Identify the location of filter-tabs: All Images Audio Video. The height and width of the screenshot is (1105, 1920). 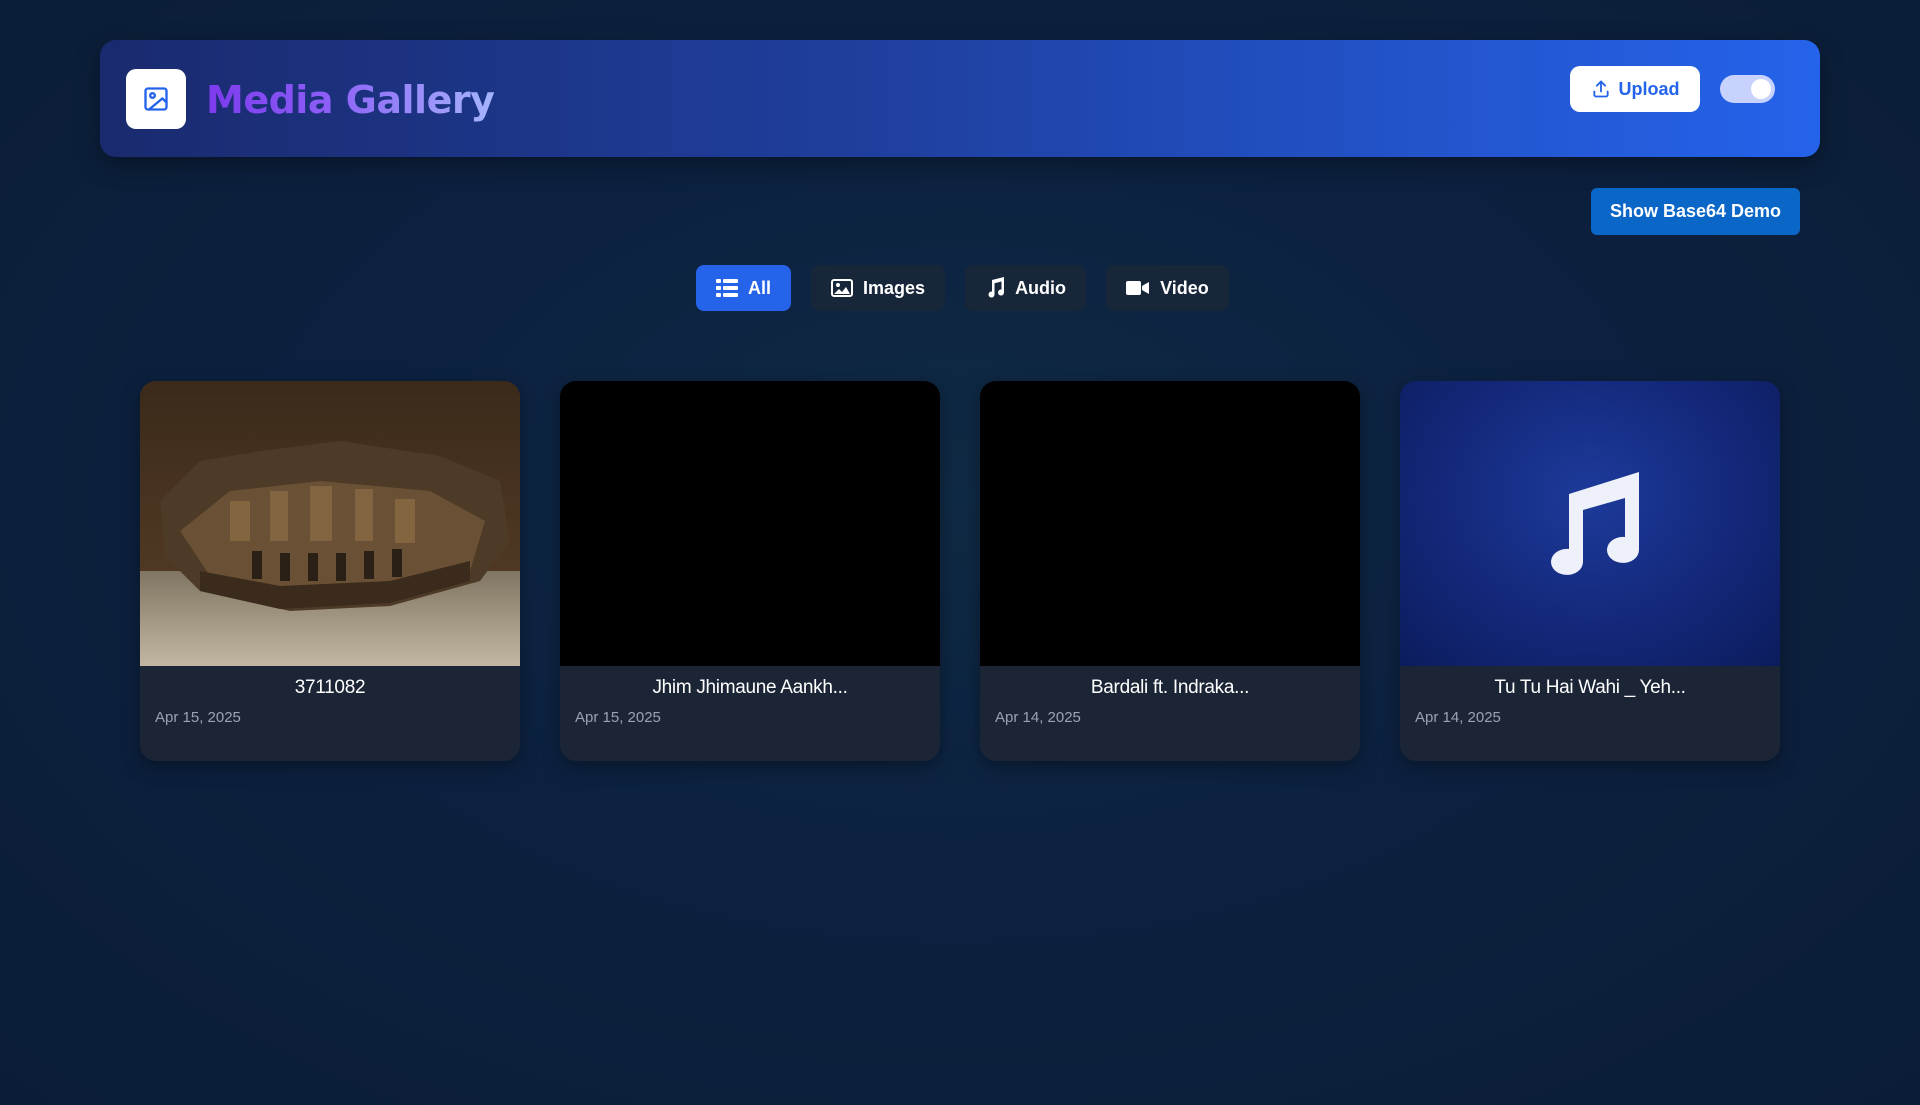
(962, 288).